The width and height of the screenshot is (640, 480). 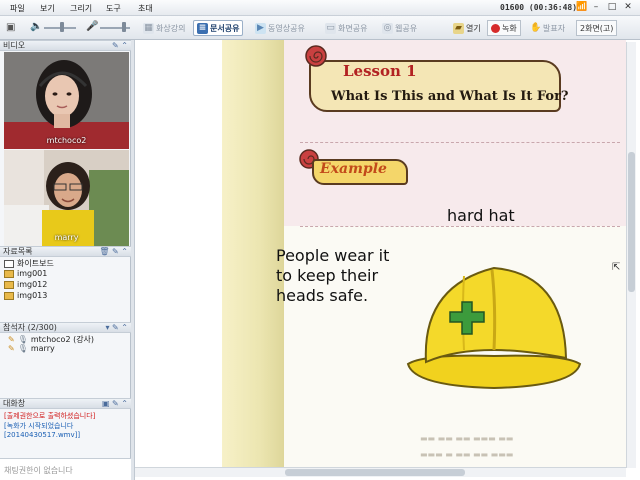 What do you see at coordinates (467, 454) in the screenshot?
I see `faded-text: ▬▬▬ ▬ ▬▬ ▬▬ ▬▬▬` at bounding box center [467, 454].